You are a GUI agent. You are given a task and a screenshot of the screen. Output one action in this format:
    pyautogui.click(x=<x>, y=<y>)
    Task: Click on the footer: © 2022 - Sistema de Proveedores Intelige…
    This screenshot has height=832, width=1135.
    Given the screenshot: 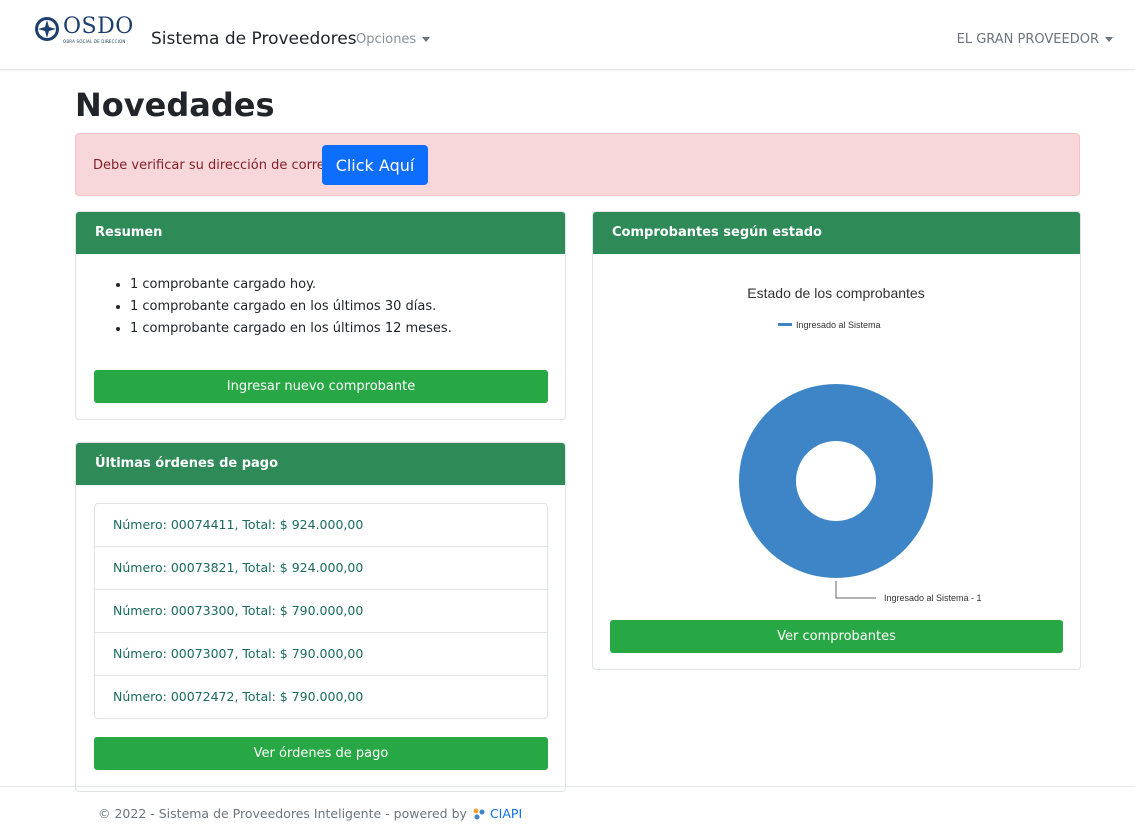 What is the action you would take?
    pyautogui.click(x=310, y=813)
    